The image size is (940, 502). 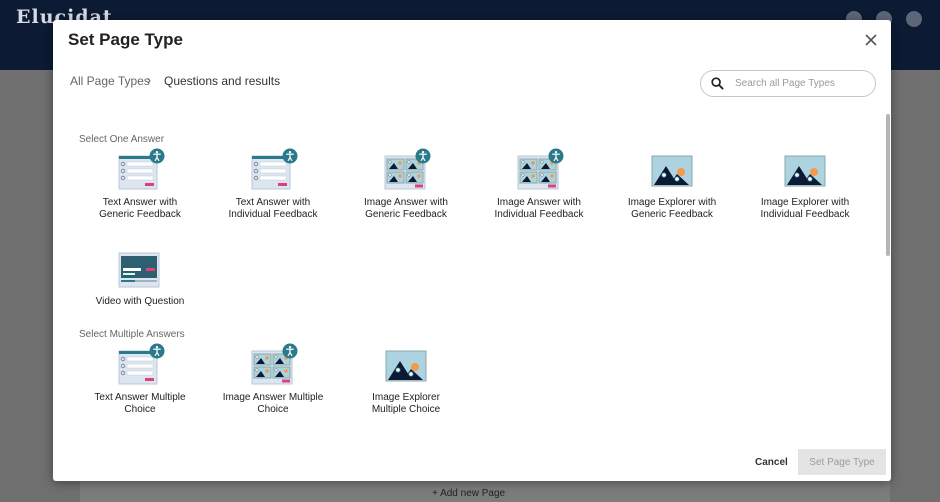 I want to click on section-heading-single: Select One Answer, so click(x=122, y=139).